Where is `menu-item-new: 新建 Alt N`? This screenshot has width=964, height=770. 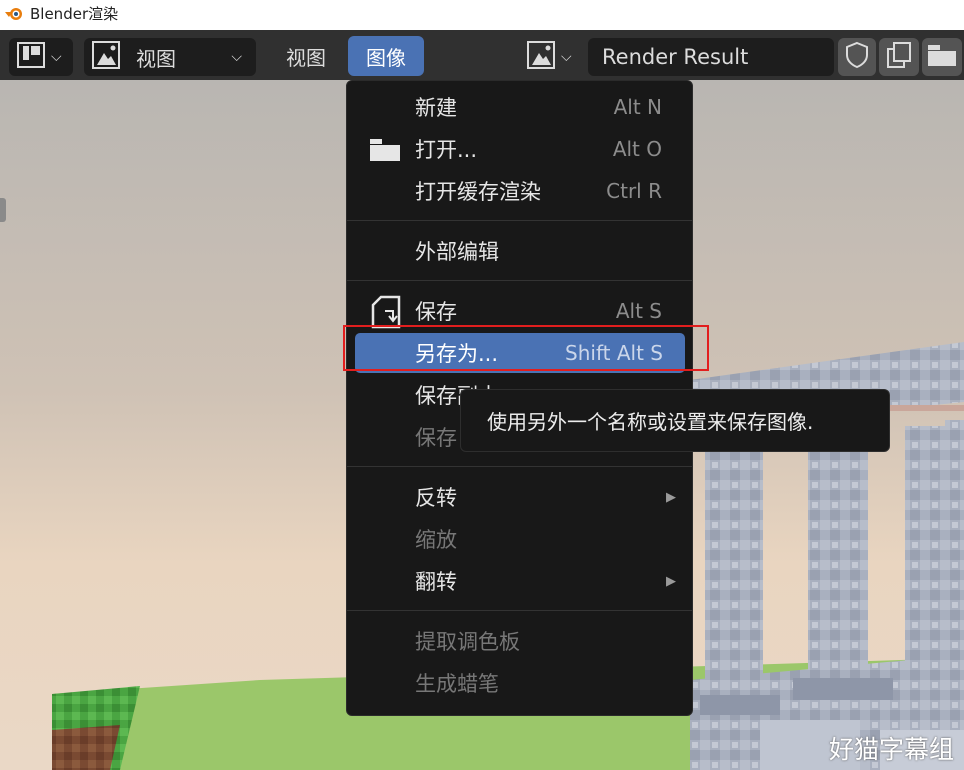
menu-item-new: 新建 Alt N is located at coordinates (519, 107).